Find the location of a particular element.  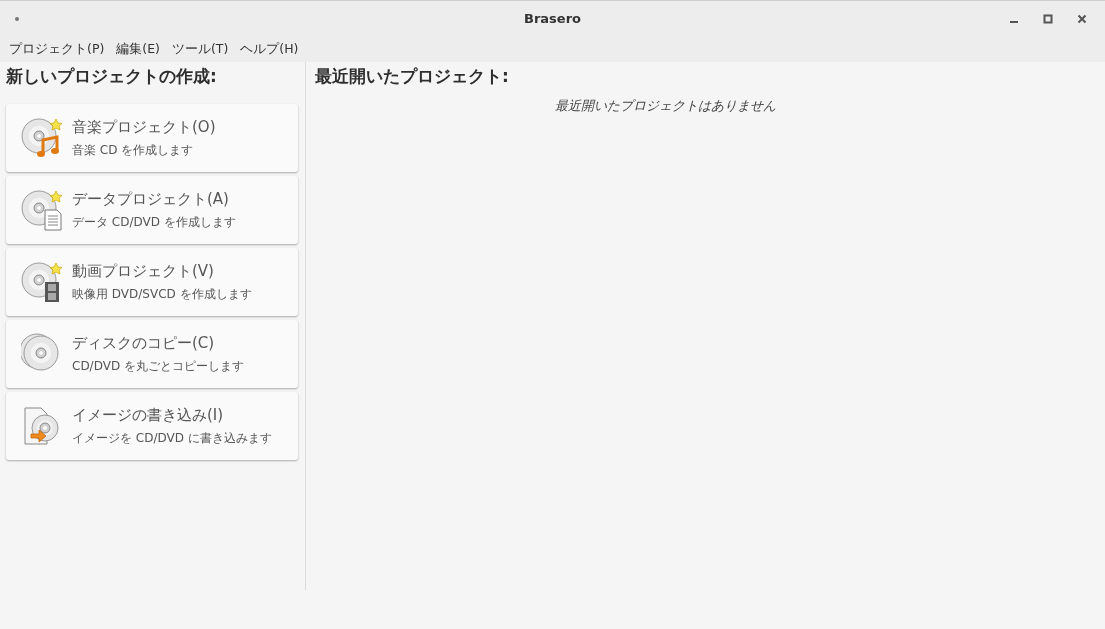

project-type-description: イメージを CD/DVD に書き込みます is located at coordinates (172, 439).